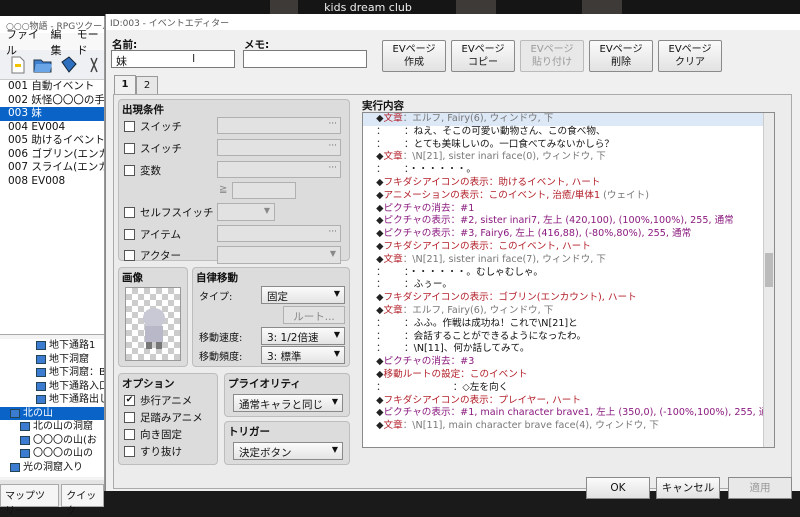  What do you see at coordinates (568, 196) in the screenshot?
I see `code-line: ◆アニメーションの表示：このイベント, 治癒/単体1 (ウェイト)` at bounding box center [568, 196].